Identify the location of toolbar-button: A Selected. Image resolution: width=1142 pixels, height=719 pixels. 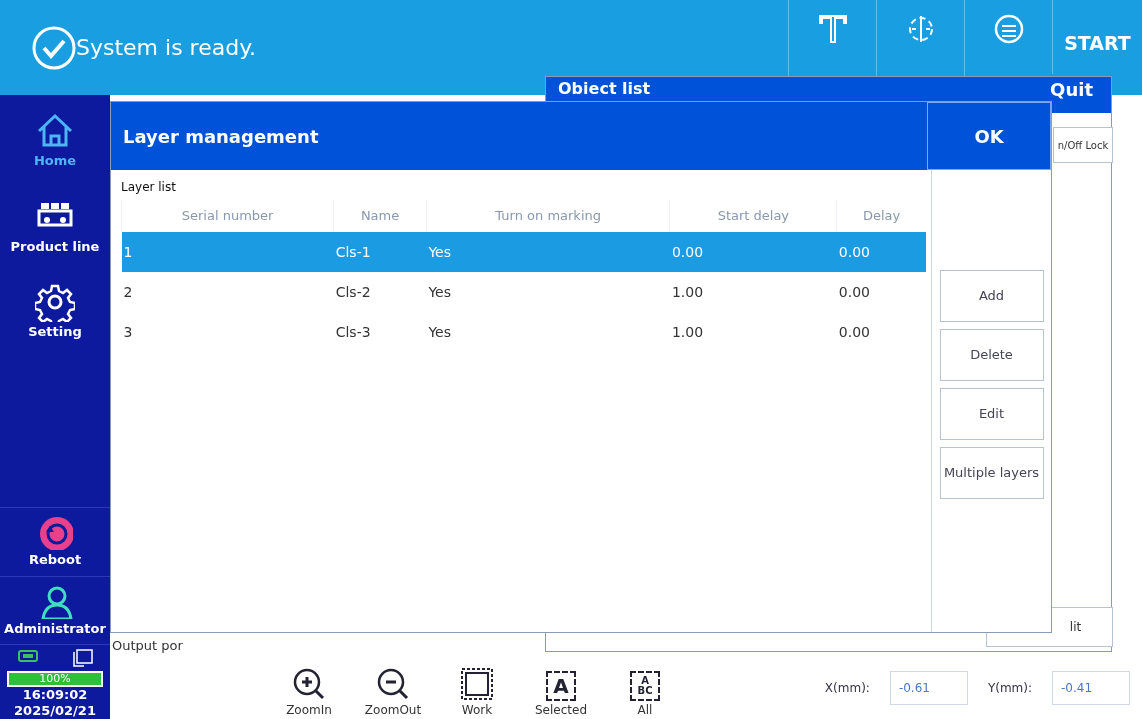
(561, 695).